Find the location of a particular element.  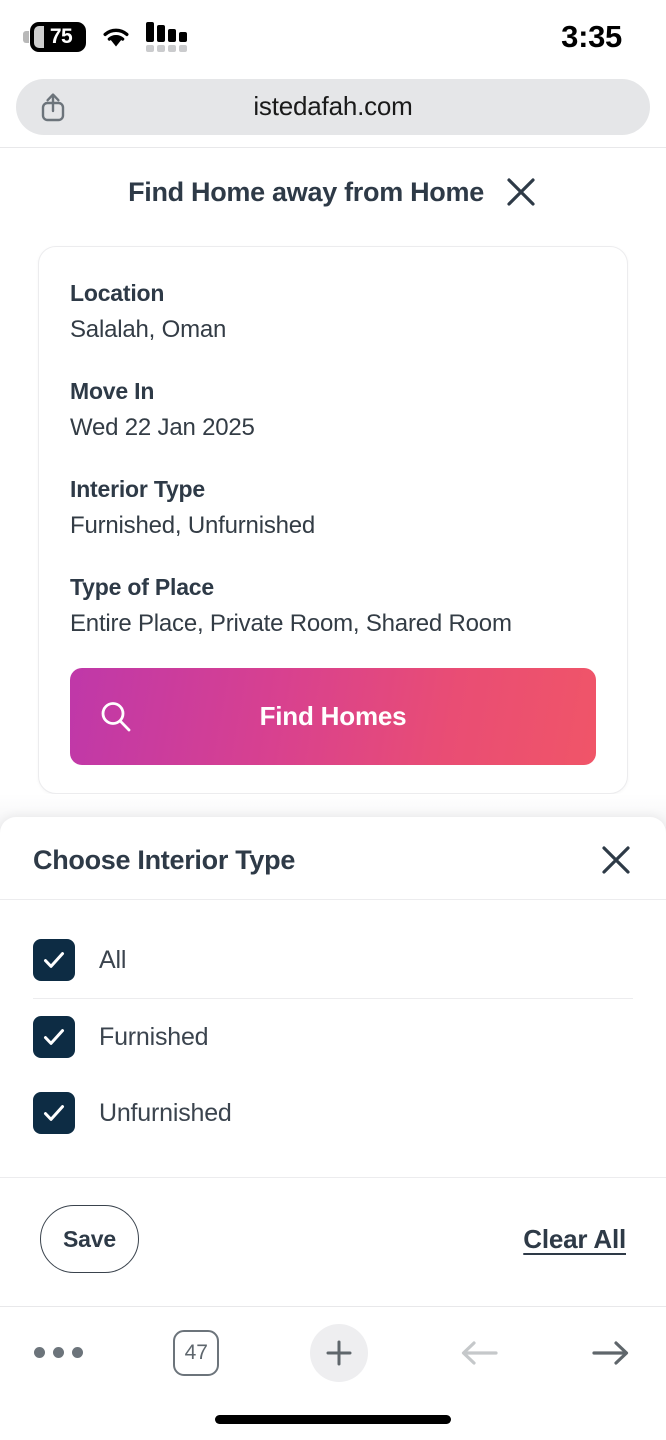

arrow-left-icon is located at coordinates (479, 1352).